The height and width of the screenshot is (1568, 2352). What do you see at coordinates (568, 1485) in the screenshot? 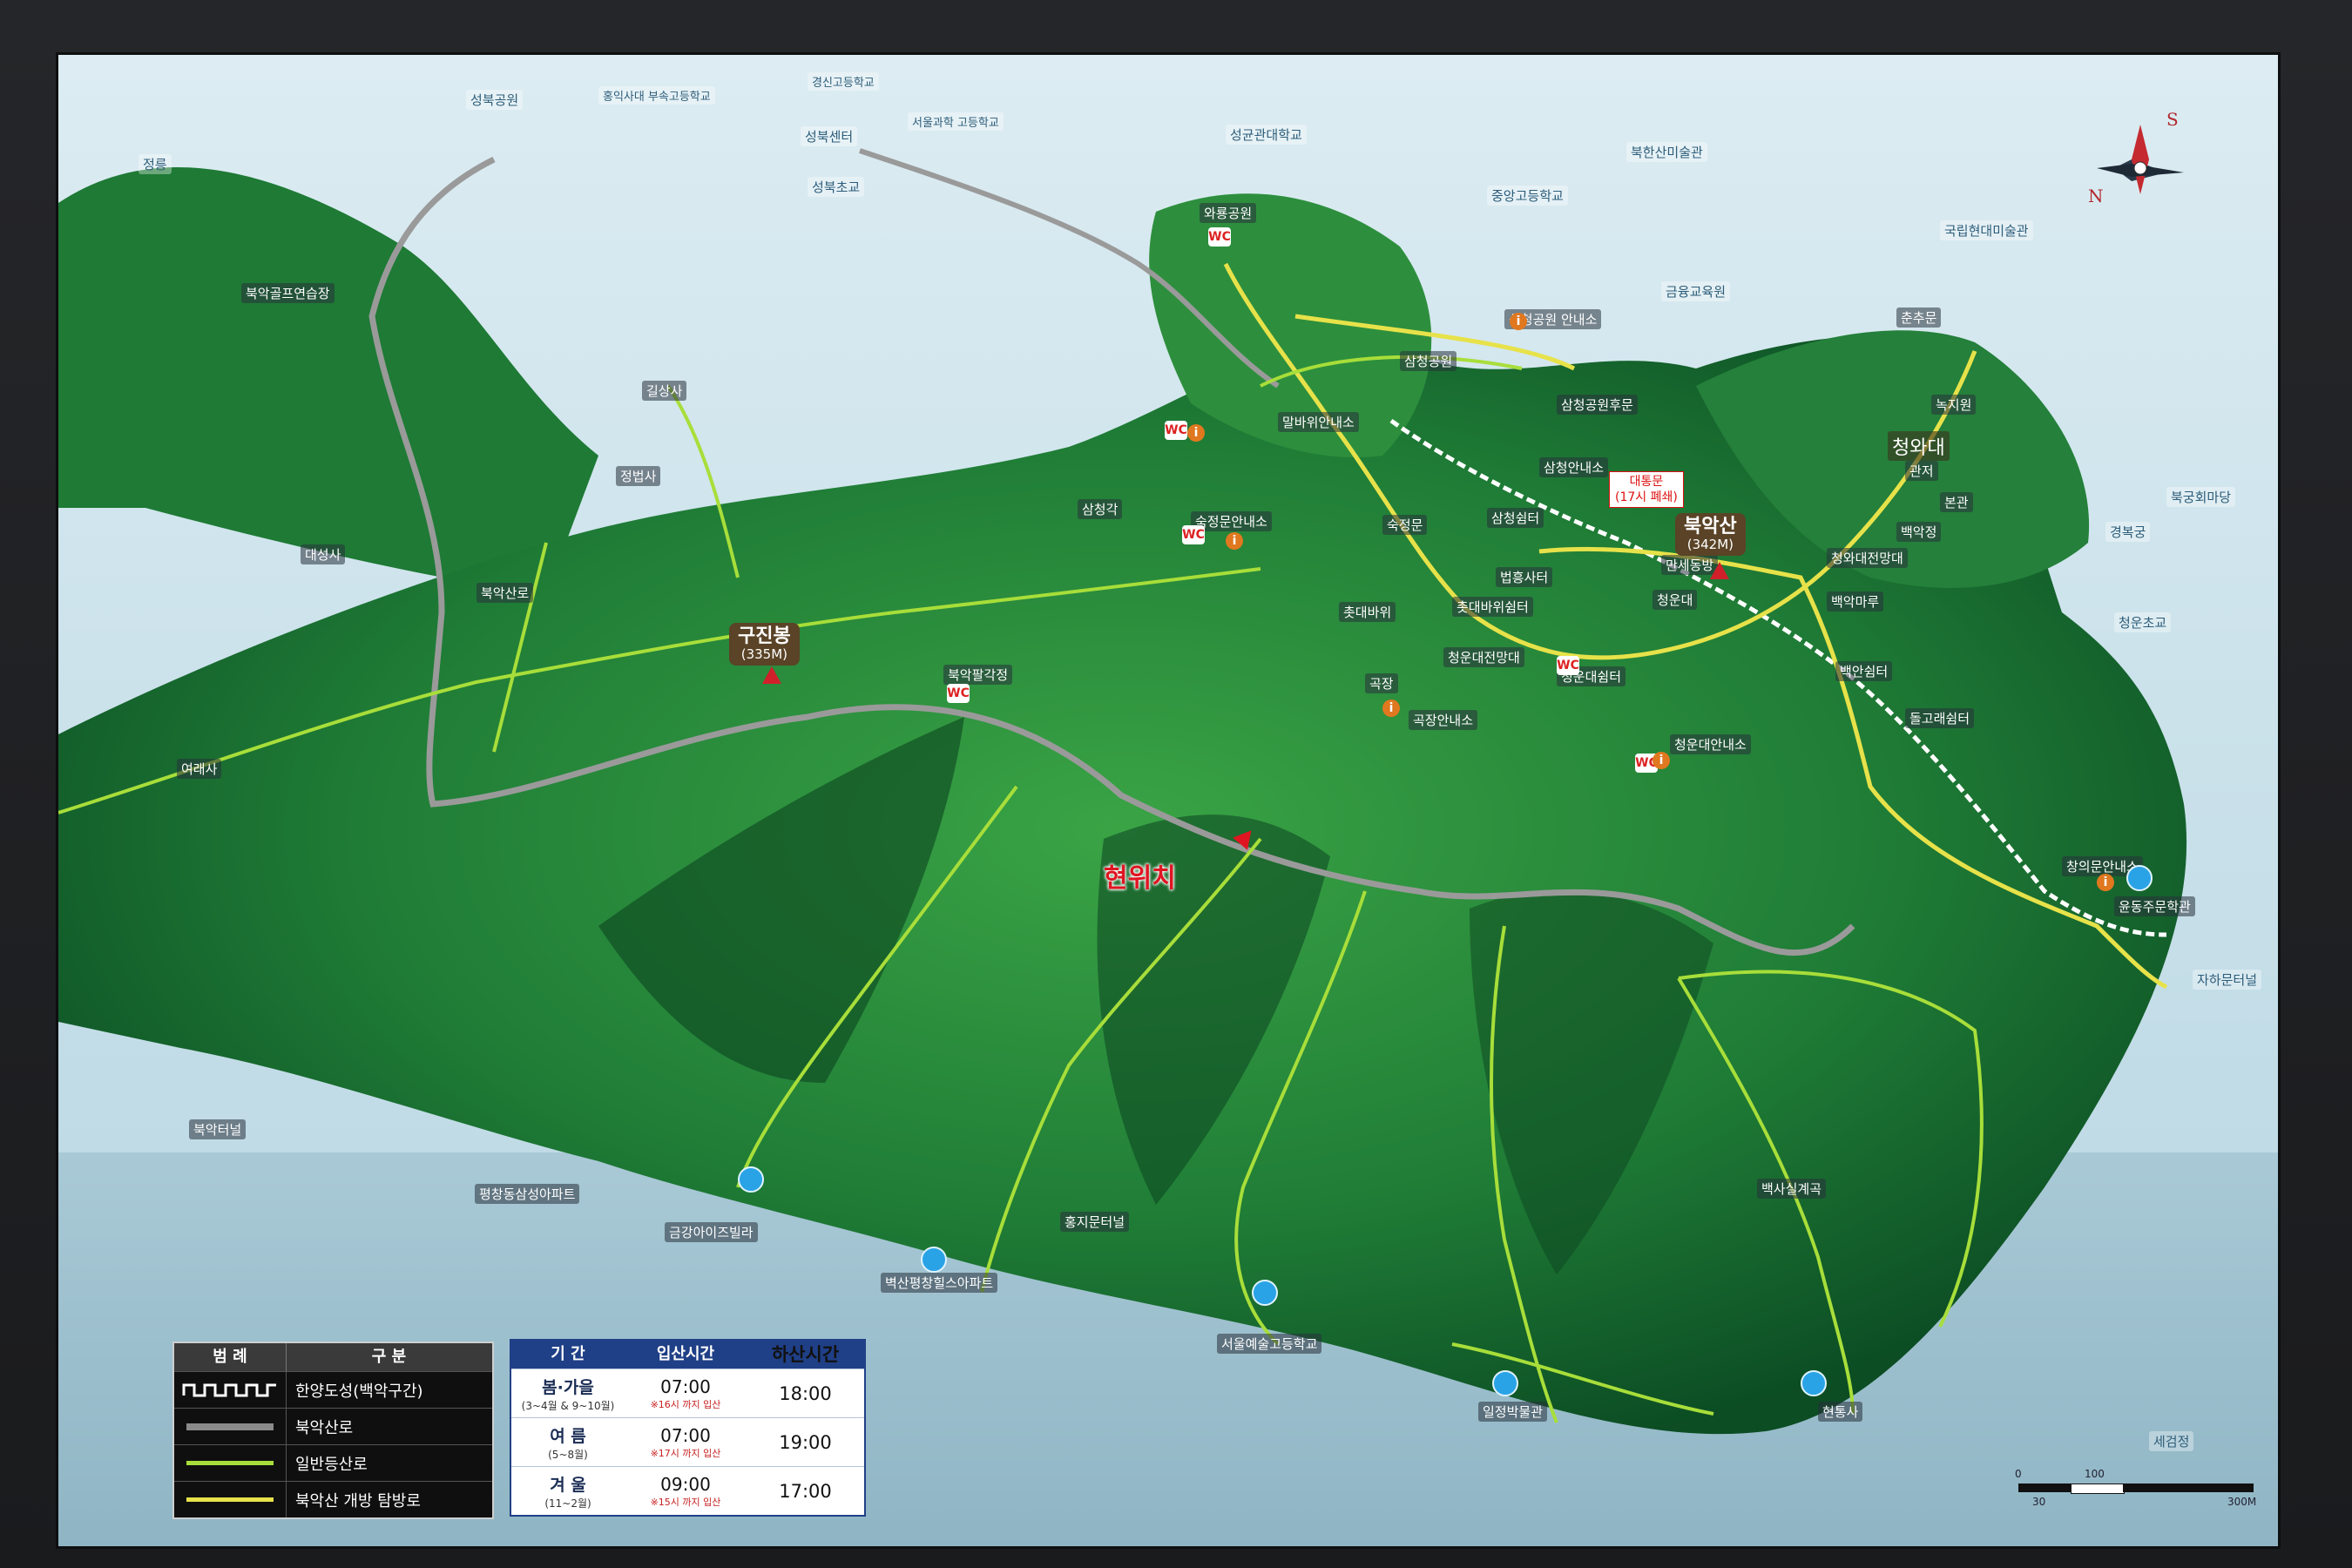
I see `season-name: 겨 울` at bounding box center [568, 1485].